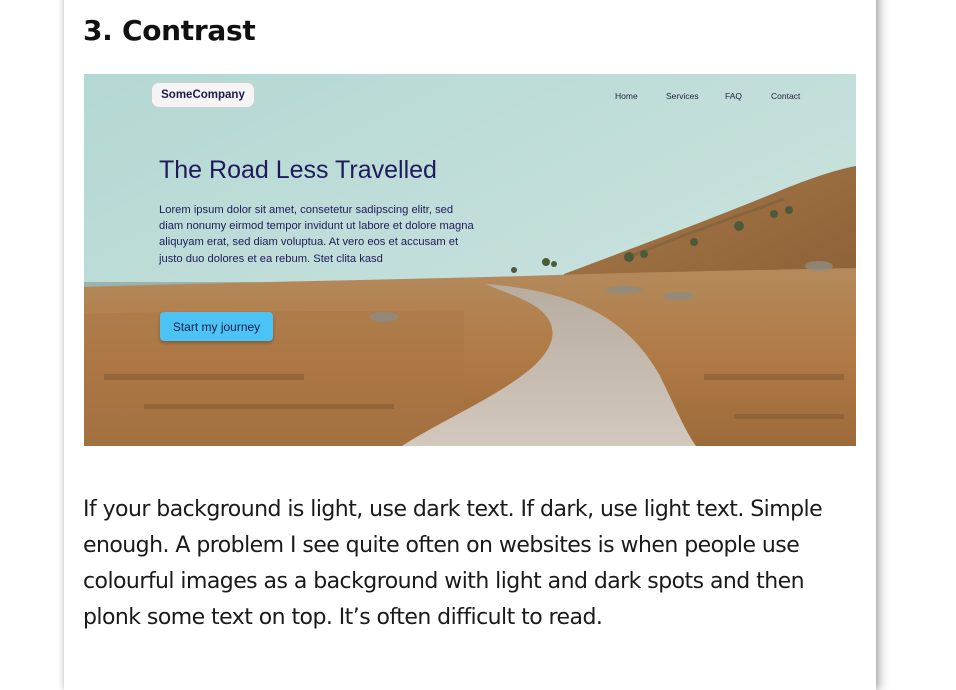 The height and width of the screenshot is (690, 956). Describe the element at coordinates (298, 170) in the screenshot. I see `hero-title: The Road Less Travelled` at that location.